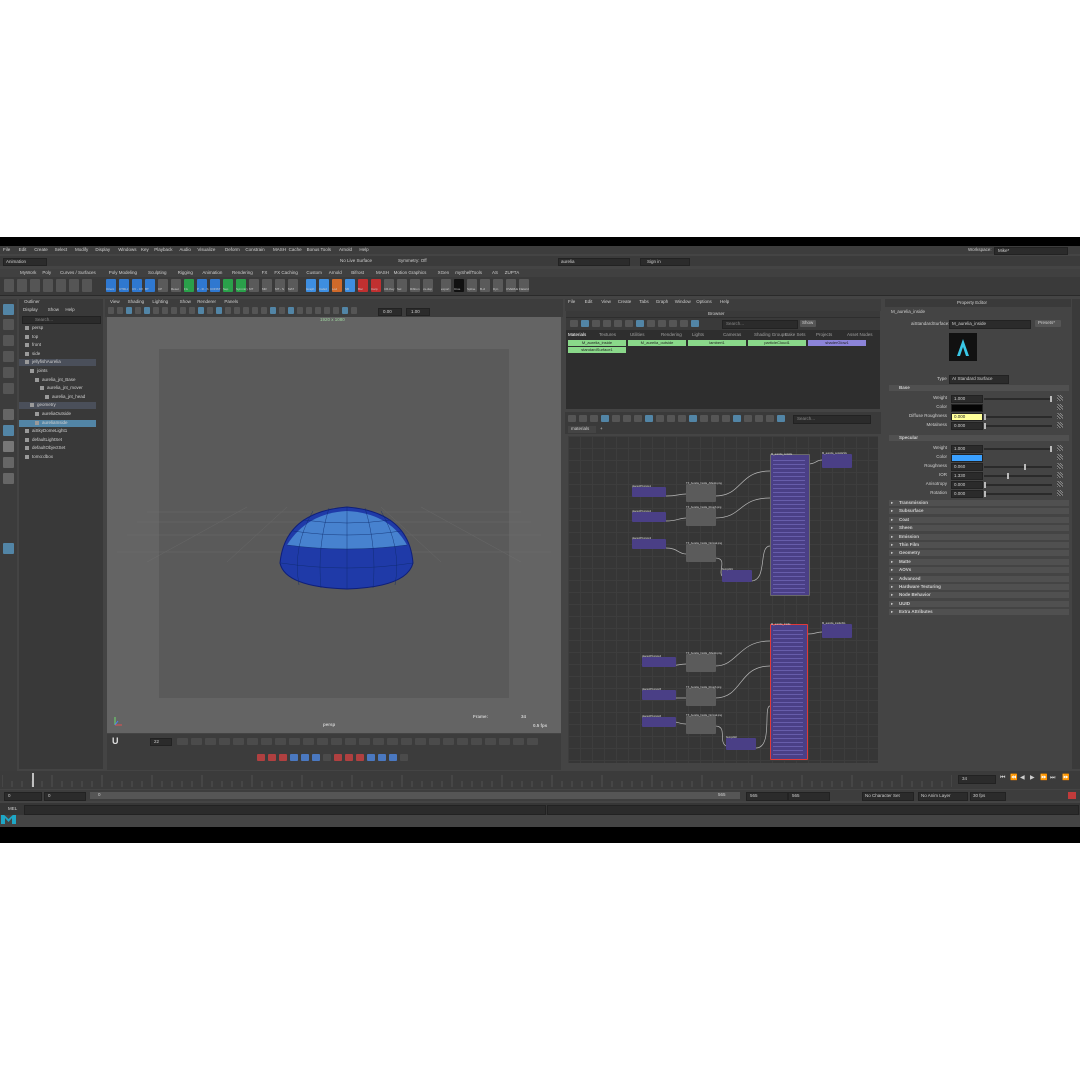 The image size is (1080, 1080). I want to click on shelf-button-30: OVERLE, so click(512, 285).